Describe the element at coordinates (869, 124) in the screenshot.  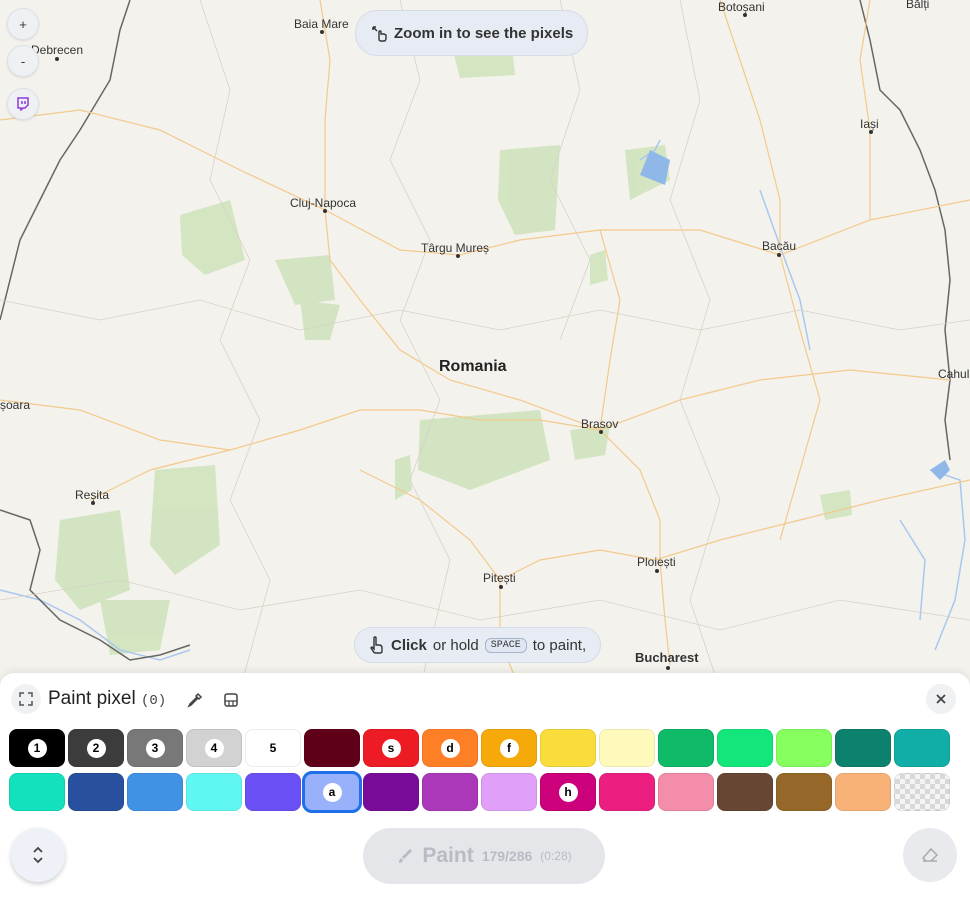
I see `city-label: Iași` at that location.